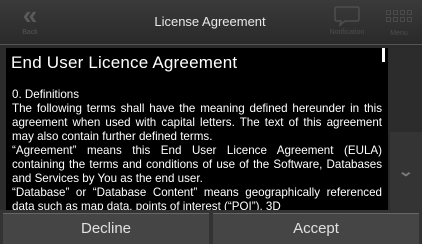 This screenshot has height=244, width=422. Describe the element at coordinates (347, 32) in the screenshot. I see `notification-label: Notification` at that location.